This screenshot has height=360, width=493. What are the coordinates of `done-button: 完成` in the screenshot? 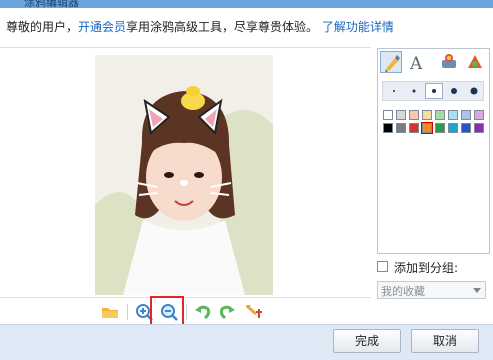 It's located at (367, 341).